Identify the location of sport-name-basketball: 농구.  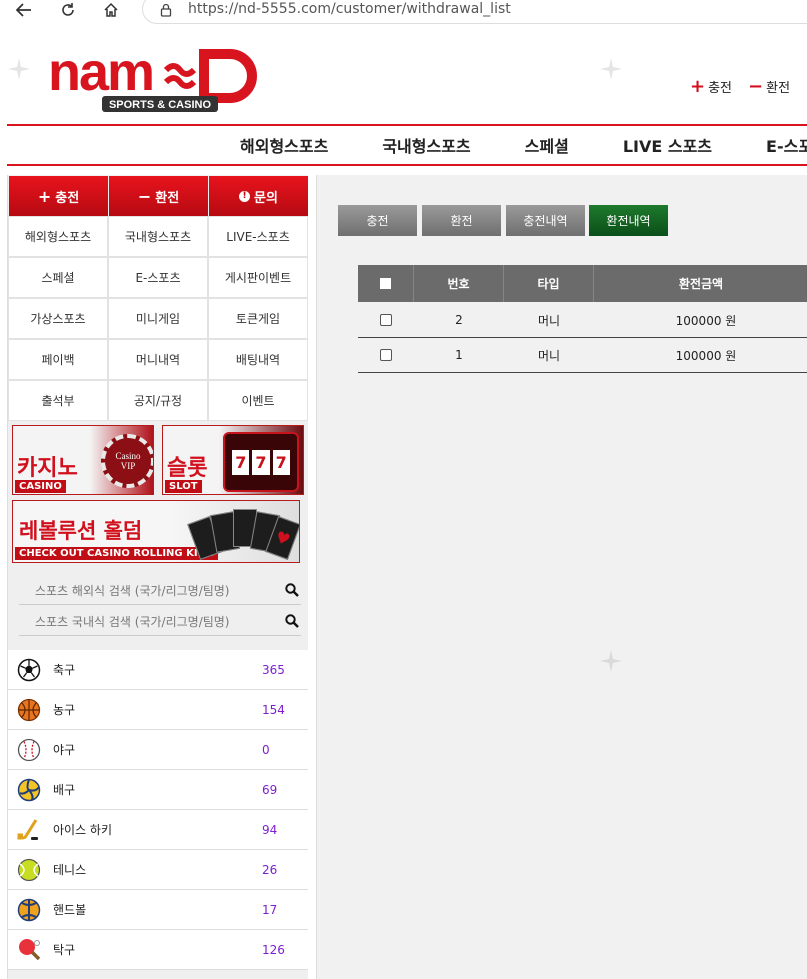
(64, 710).